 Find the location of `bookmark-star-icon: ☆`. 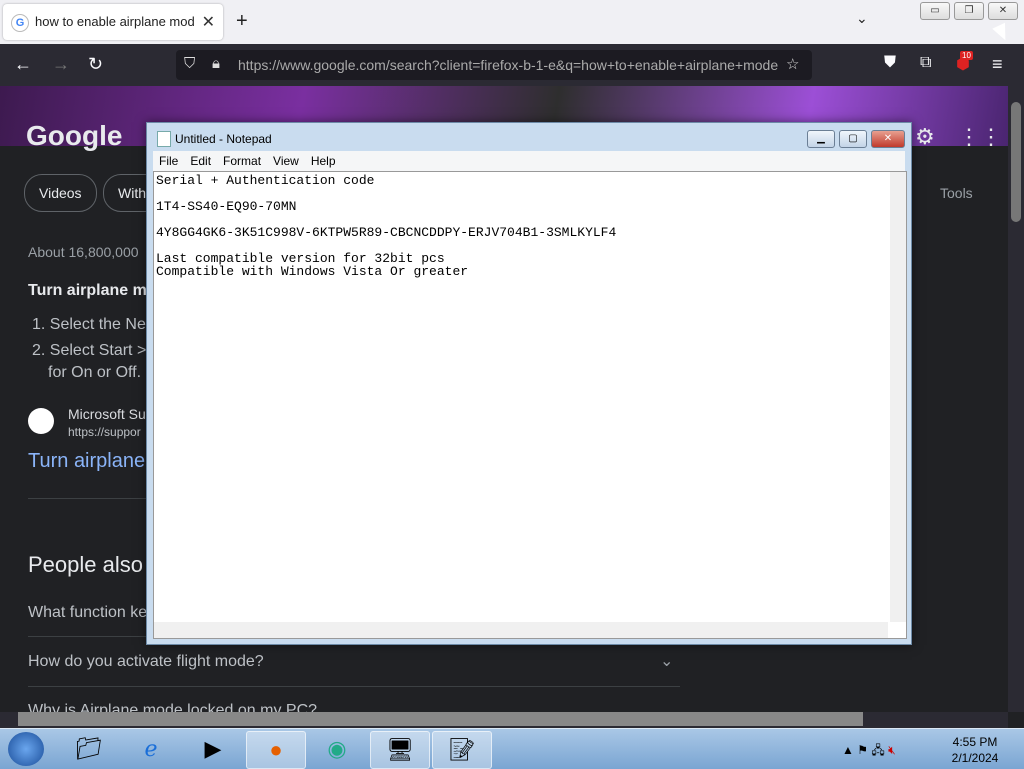

bookmark-star-icon: ☆ is located at coordinates (792, 64).